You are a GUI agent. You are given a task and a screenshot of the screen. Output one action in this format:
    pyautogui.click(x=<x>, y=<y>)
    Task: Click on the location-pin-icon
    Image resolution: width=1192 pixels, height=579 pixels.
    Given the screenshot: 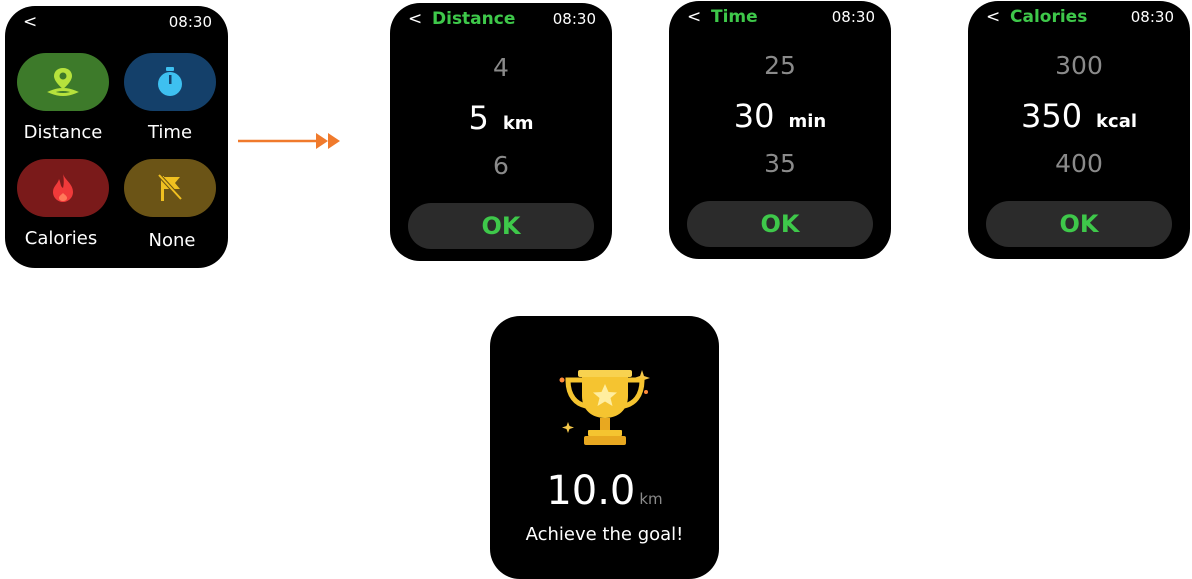 What is the action you would take?
    pyautogui.click(x=63, y=82)
    